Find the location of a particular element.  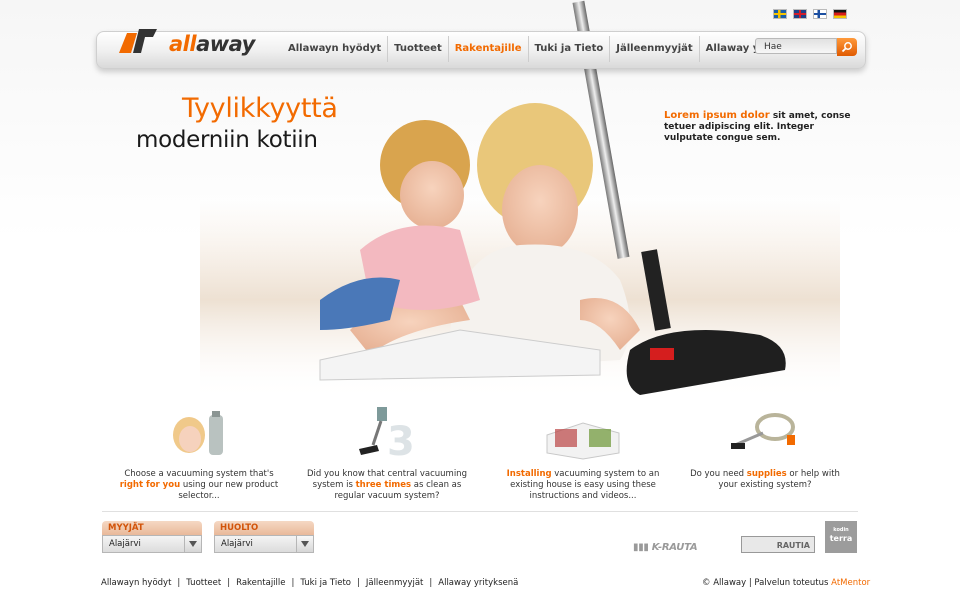

svg-text: 3 is located at coordinates (401, 440).